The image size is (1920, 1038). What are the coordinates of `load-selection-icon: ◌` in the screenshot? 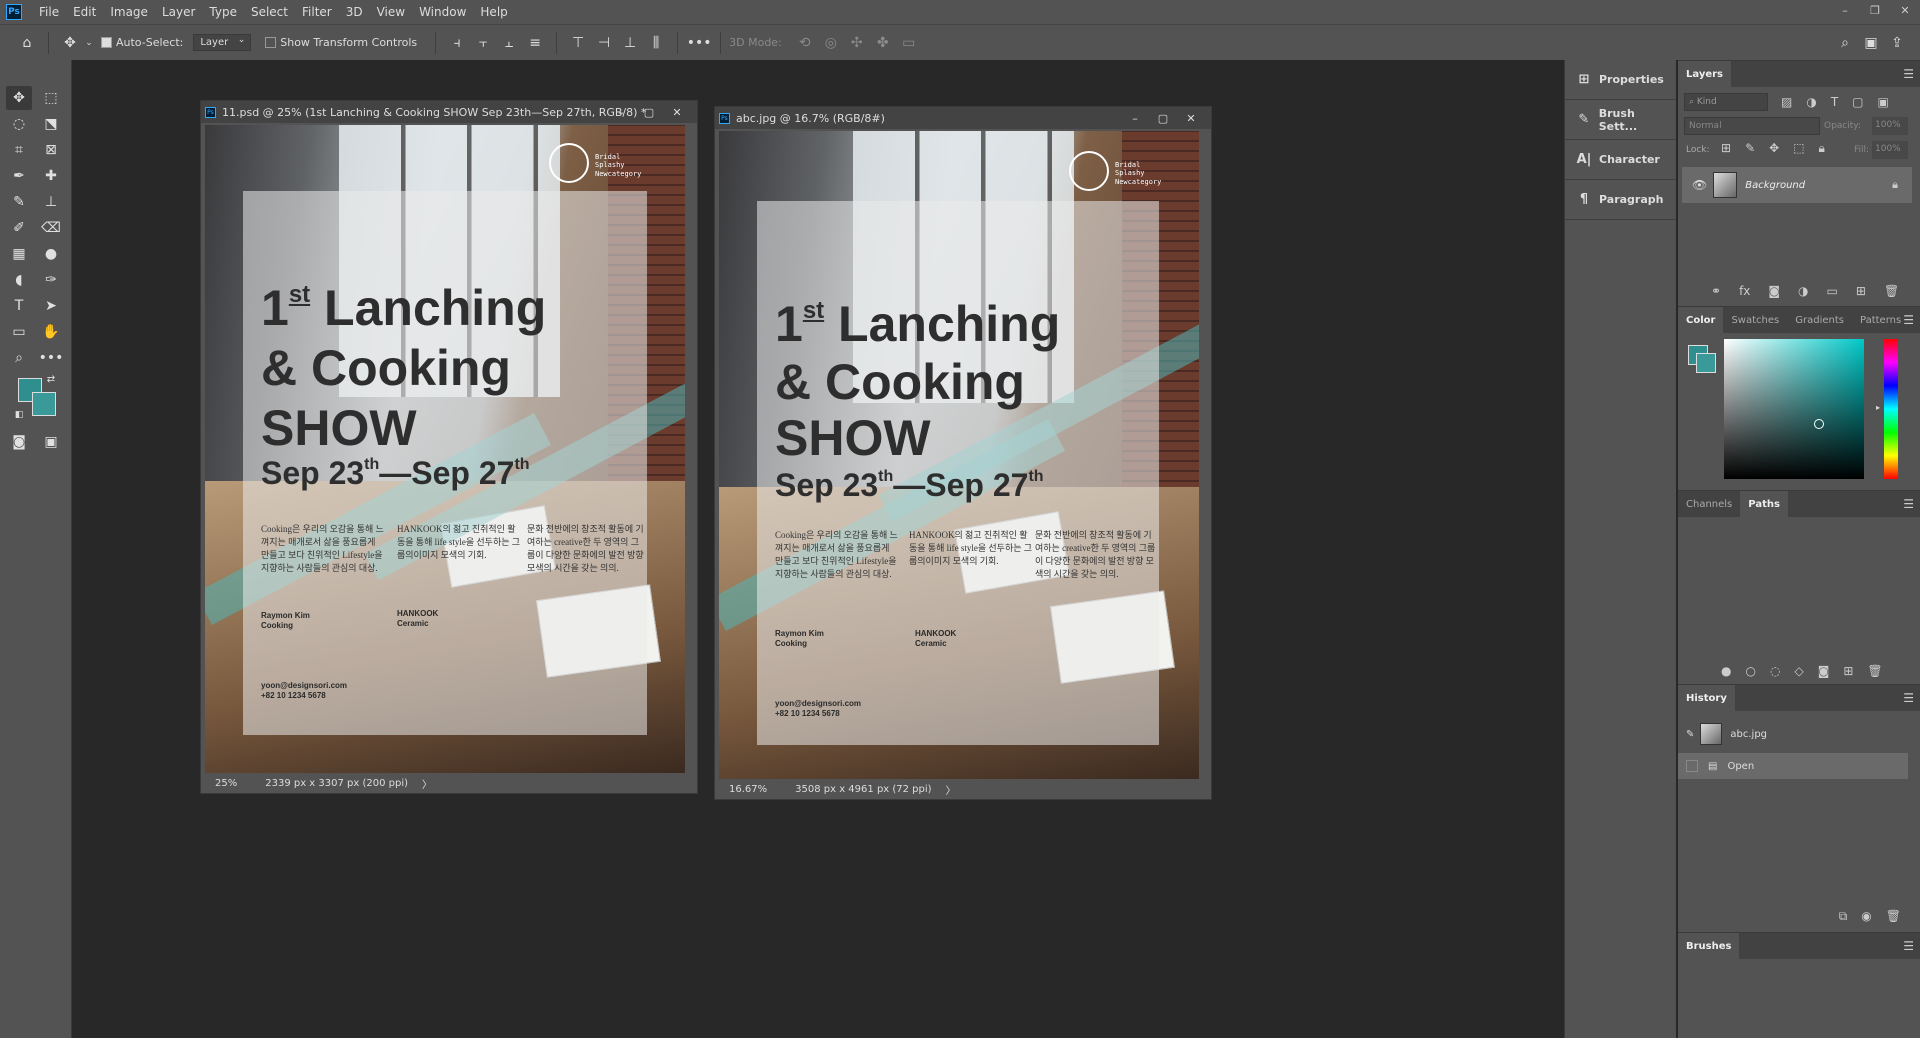 It's located at (1775, 671).